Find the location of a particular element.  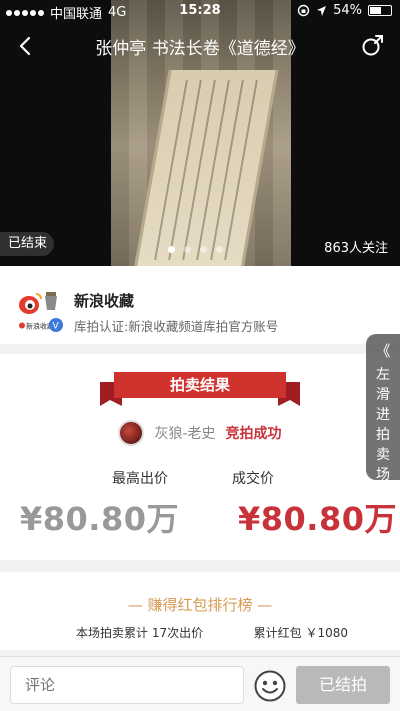

auction-ended-button: 已结拍 is located at coordinates (343, 685).